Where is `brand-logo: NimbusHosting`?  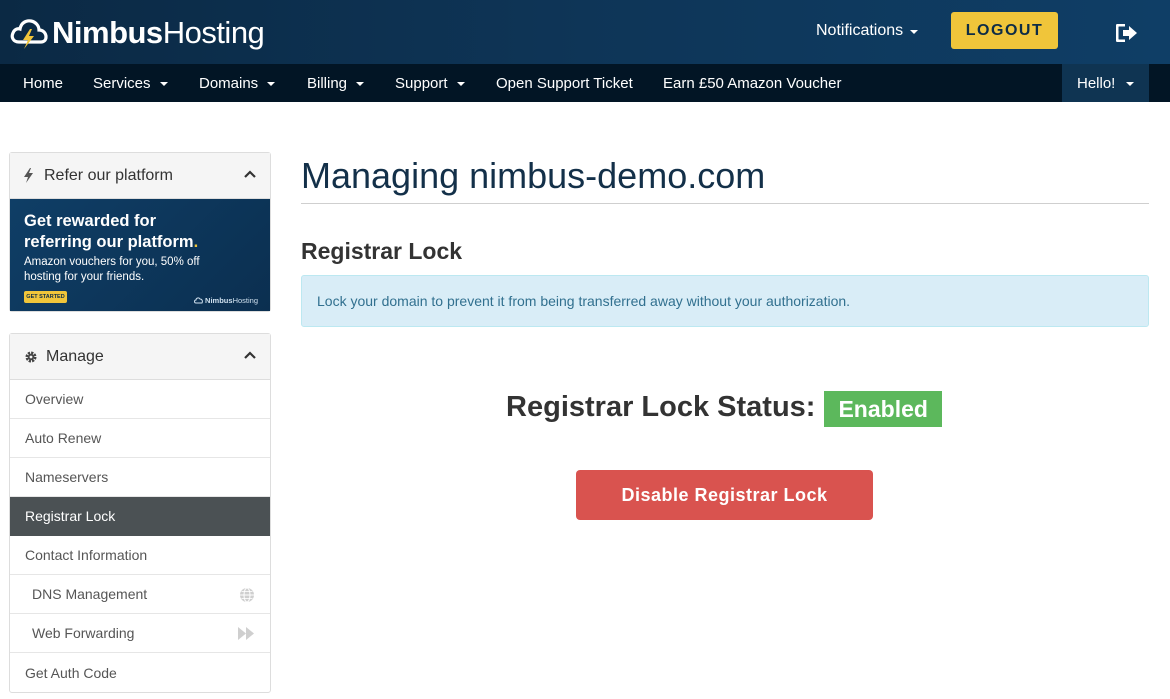
brand-logo: NimbusHosting is located at coordinates (137, 33).